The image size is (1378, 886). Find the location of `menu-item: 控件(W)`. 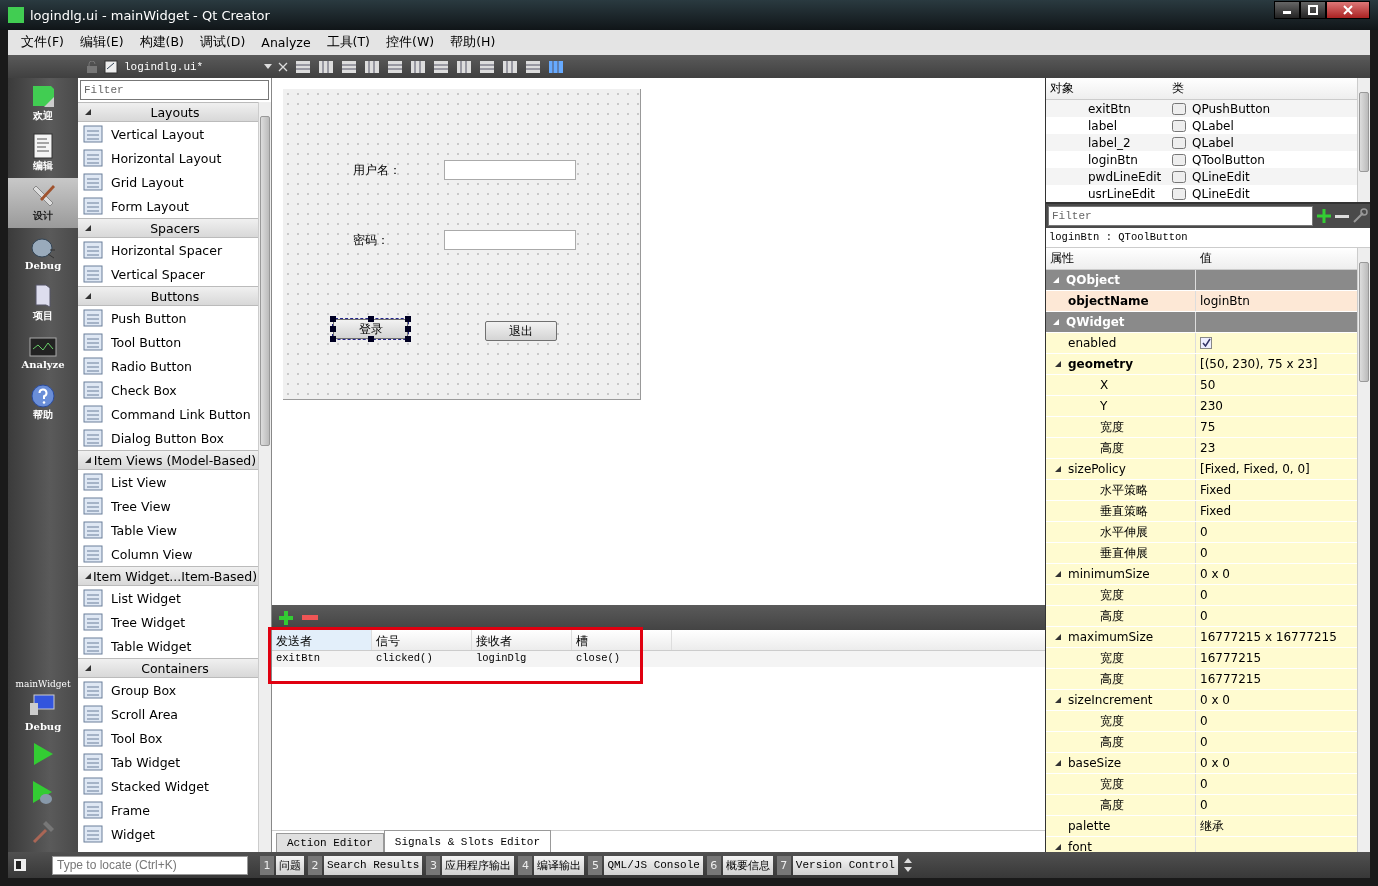

menu-item: 控件(W) is located at coordinates (410, 42).